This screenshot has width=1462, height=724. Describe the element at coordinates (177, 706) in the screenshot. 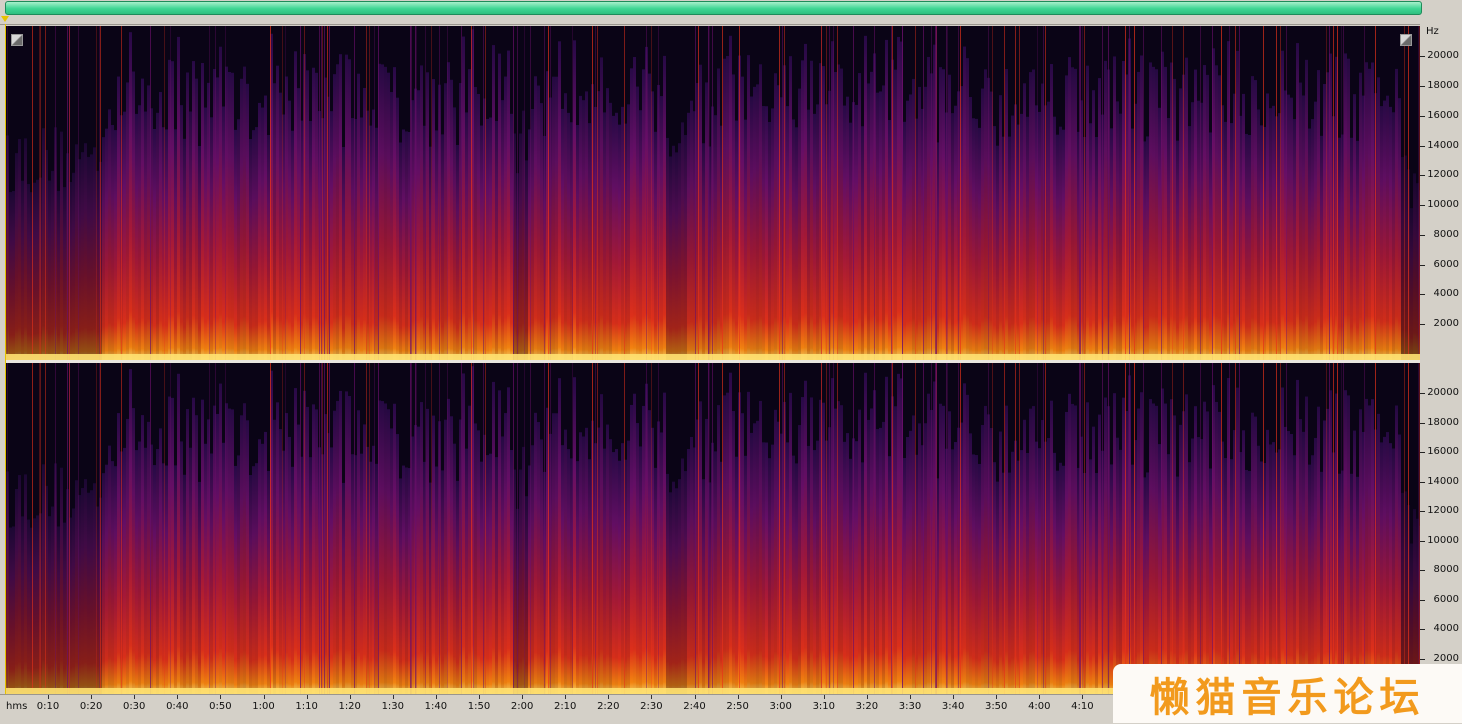

I see `time-tick-label: 0:40` at that location.